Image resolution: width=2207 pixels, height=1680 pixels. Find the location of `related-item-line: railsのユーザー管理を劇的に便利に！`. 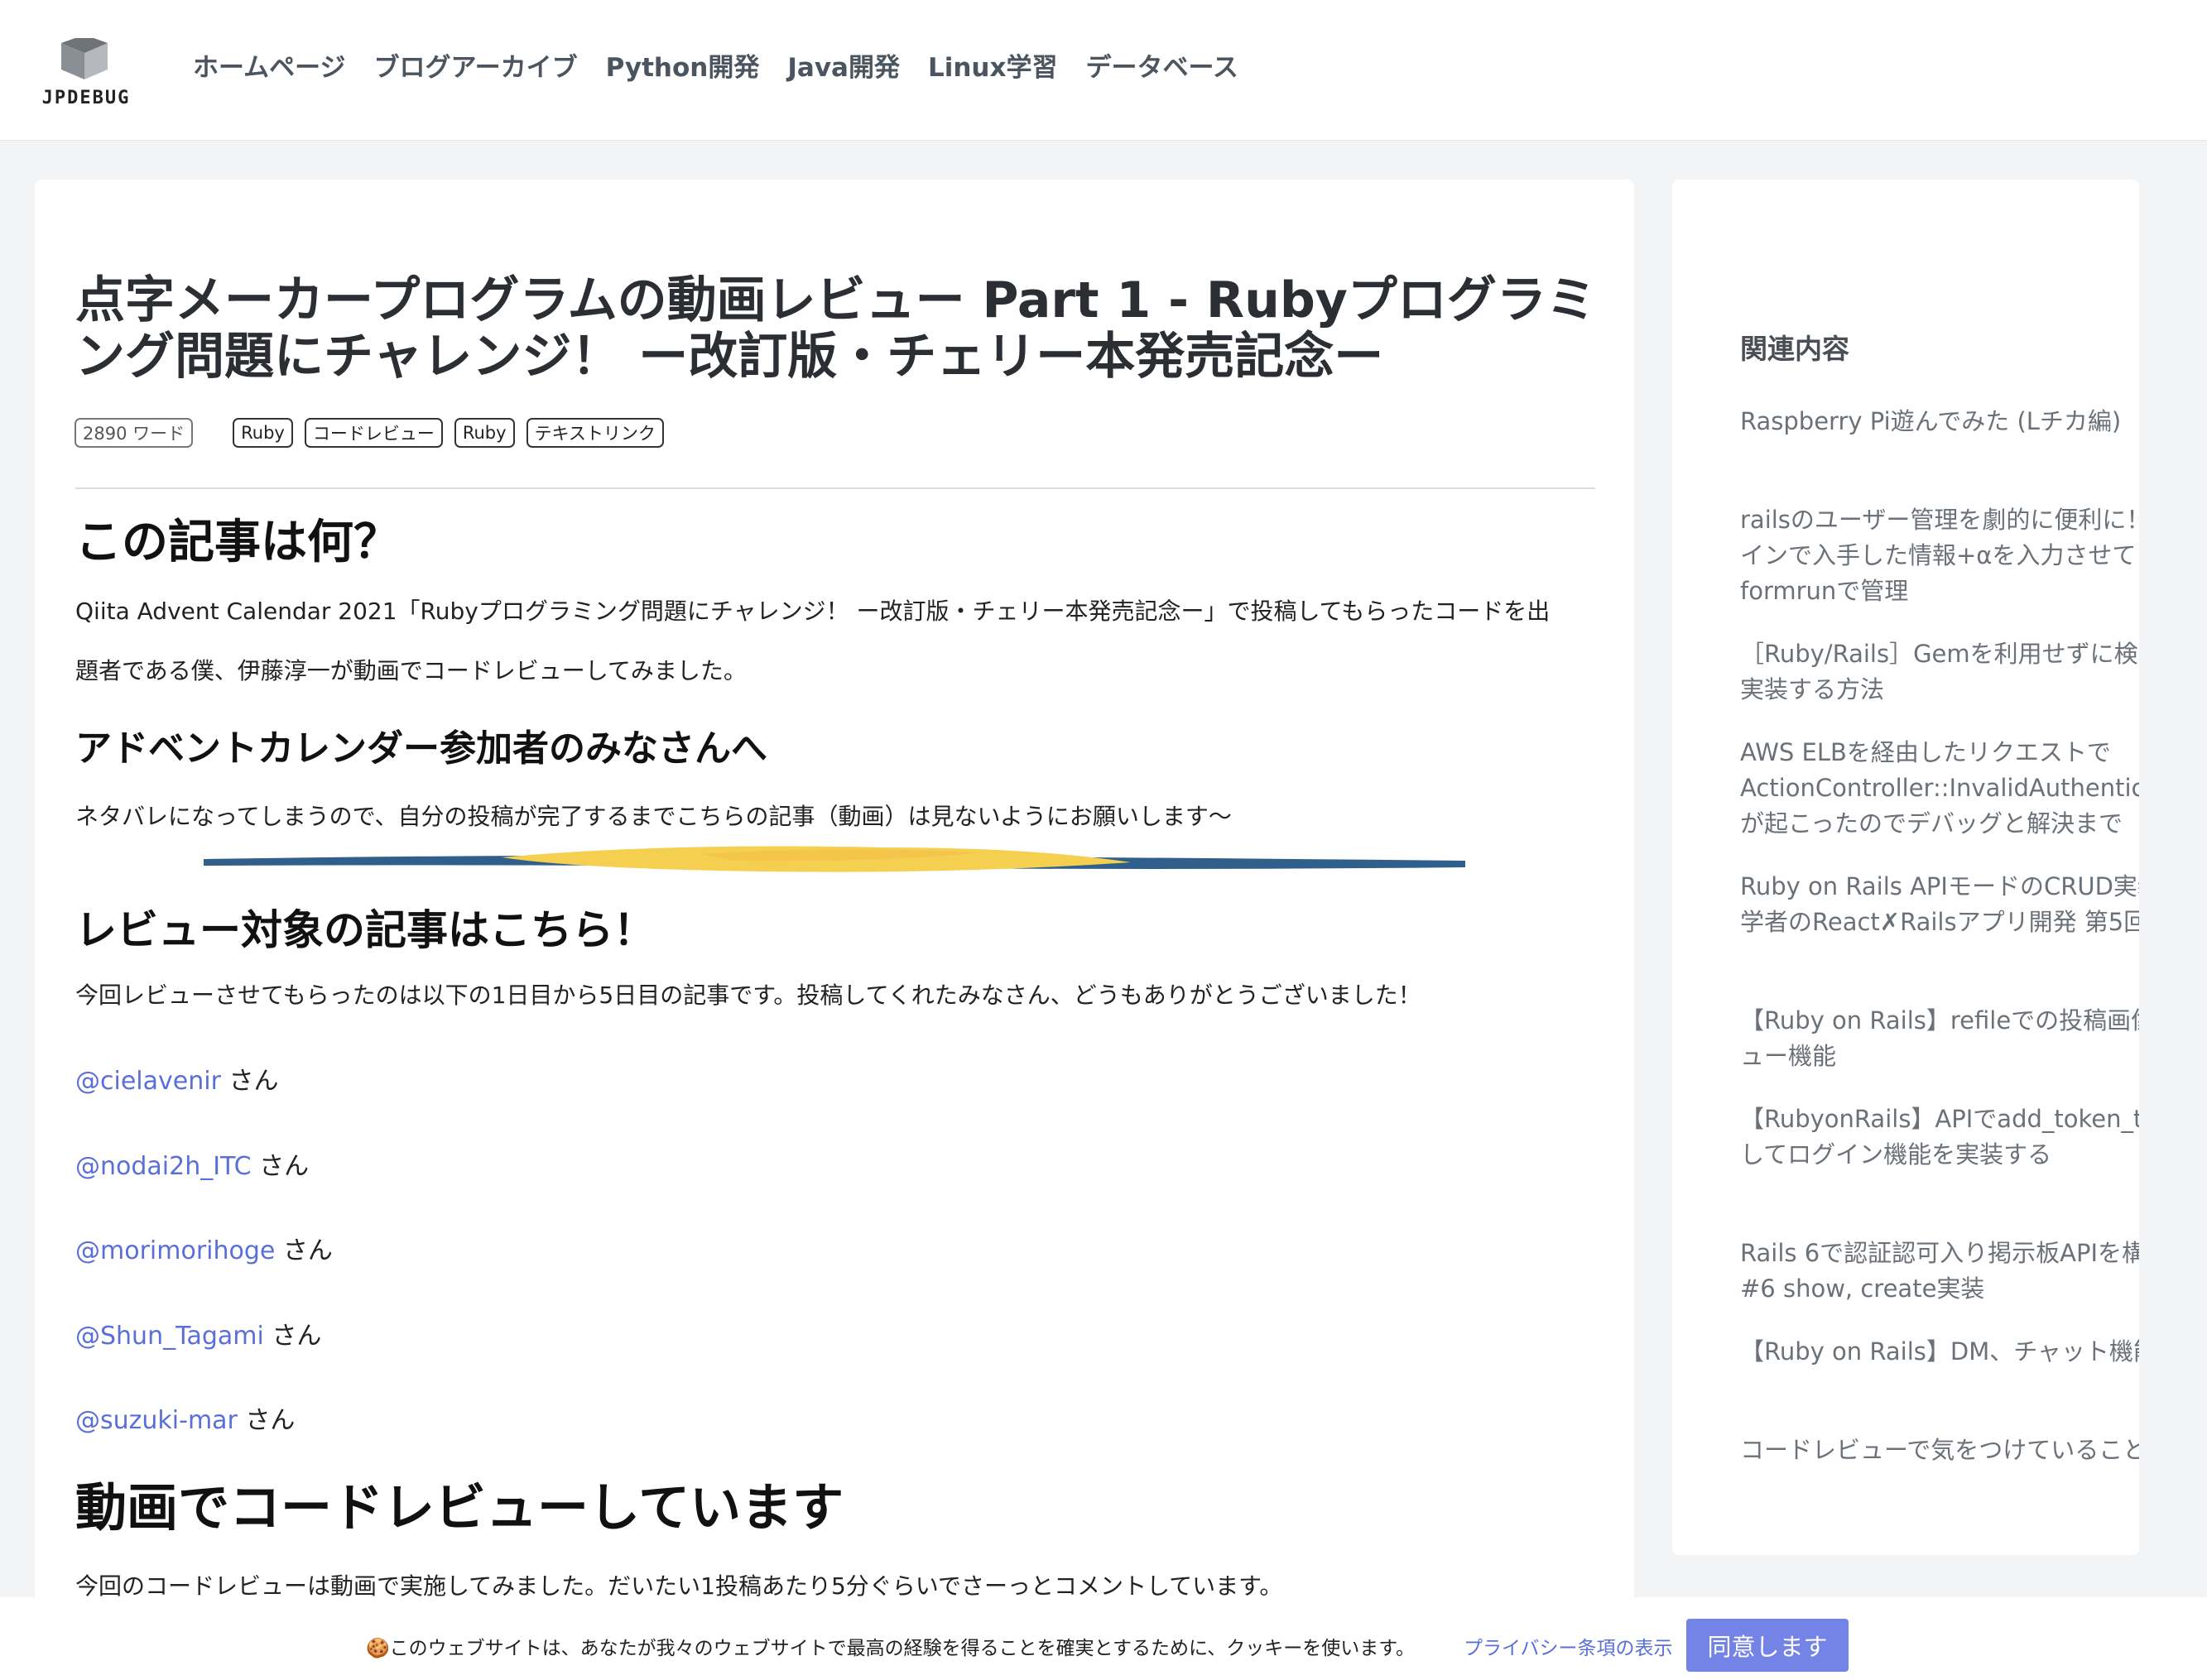

related-item-line: railsのユーザー管理を劇的に便利に！ is located at coordinates (1939, 520).